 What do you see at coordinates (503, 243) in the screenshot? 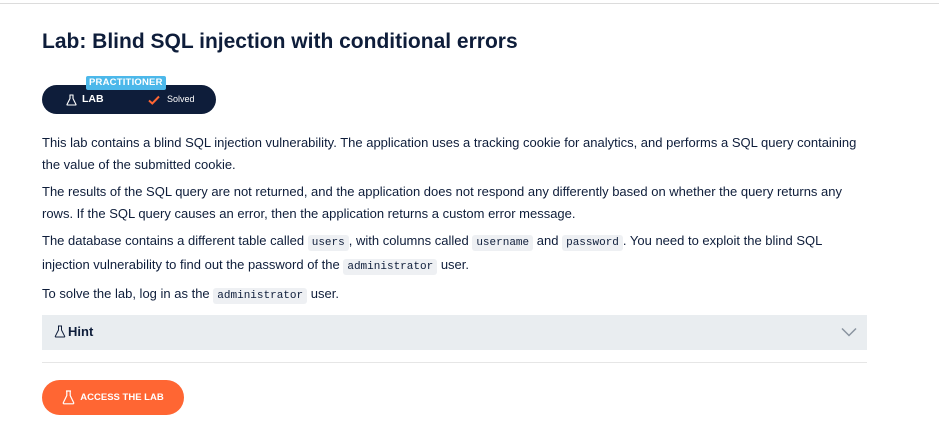
I see `code-username: username` at bounding box center [503, 243].